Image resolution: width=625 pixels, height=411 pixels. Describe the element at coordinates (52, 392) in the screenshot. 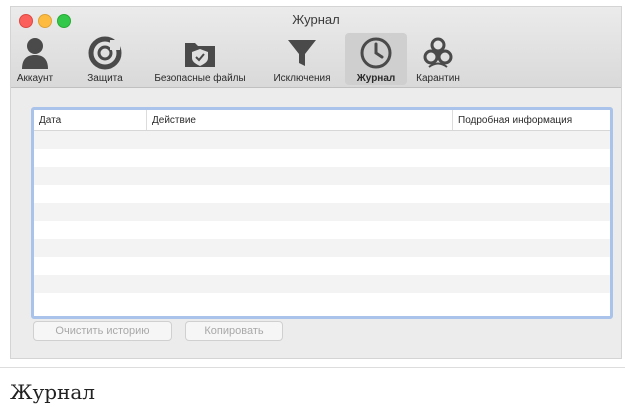

I see `page-caption: Журнал` at that location.